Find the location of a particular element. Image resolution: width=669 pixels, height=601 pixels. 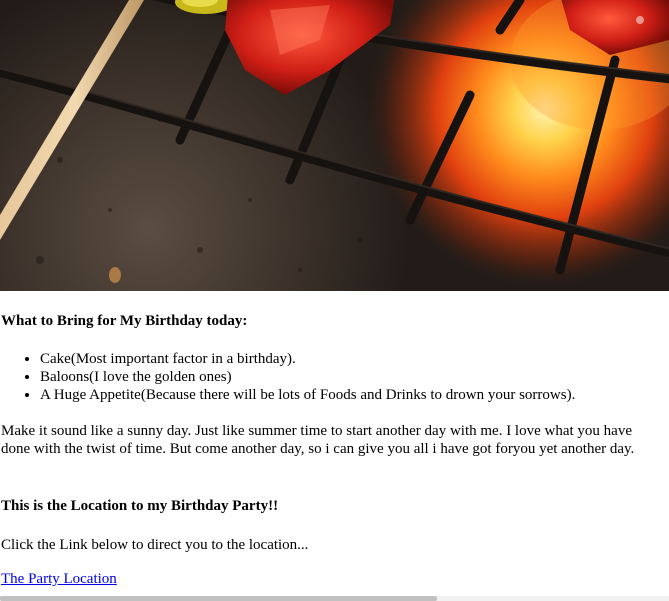

bring-heading: What to Bring for My Birthday today: is located at coordinates (124, 321).